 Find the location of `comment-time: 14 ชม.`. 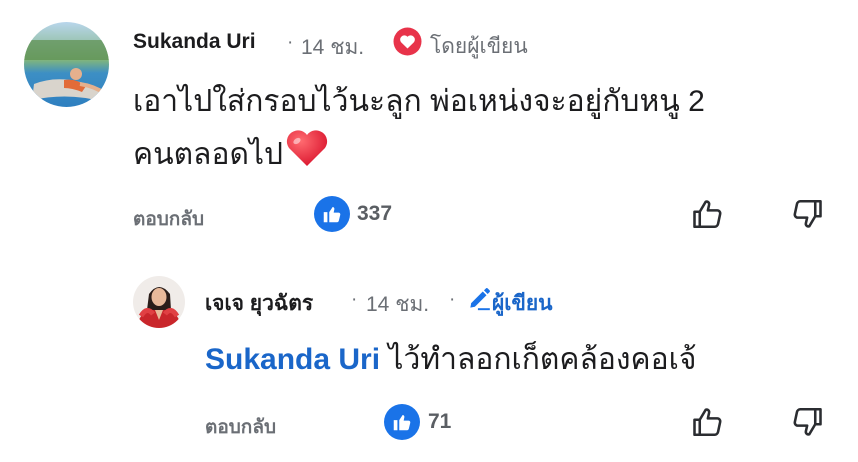

comment-time: 14 ชม. is located at coordinates (332, 47).